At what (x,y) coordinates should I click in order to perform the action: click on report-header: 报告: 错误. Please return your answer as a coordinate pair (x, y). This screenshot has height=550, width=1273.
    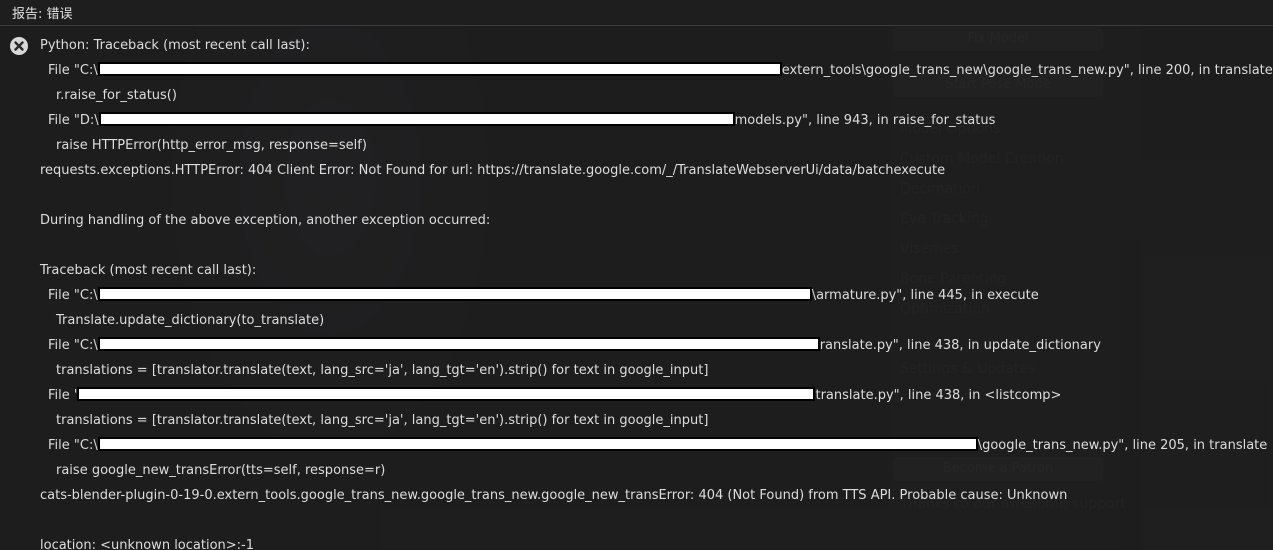
    Looking at the image, I should click on (636, 13).